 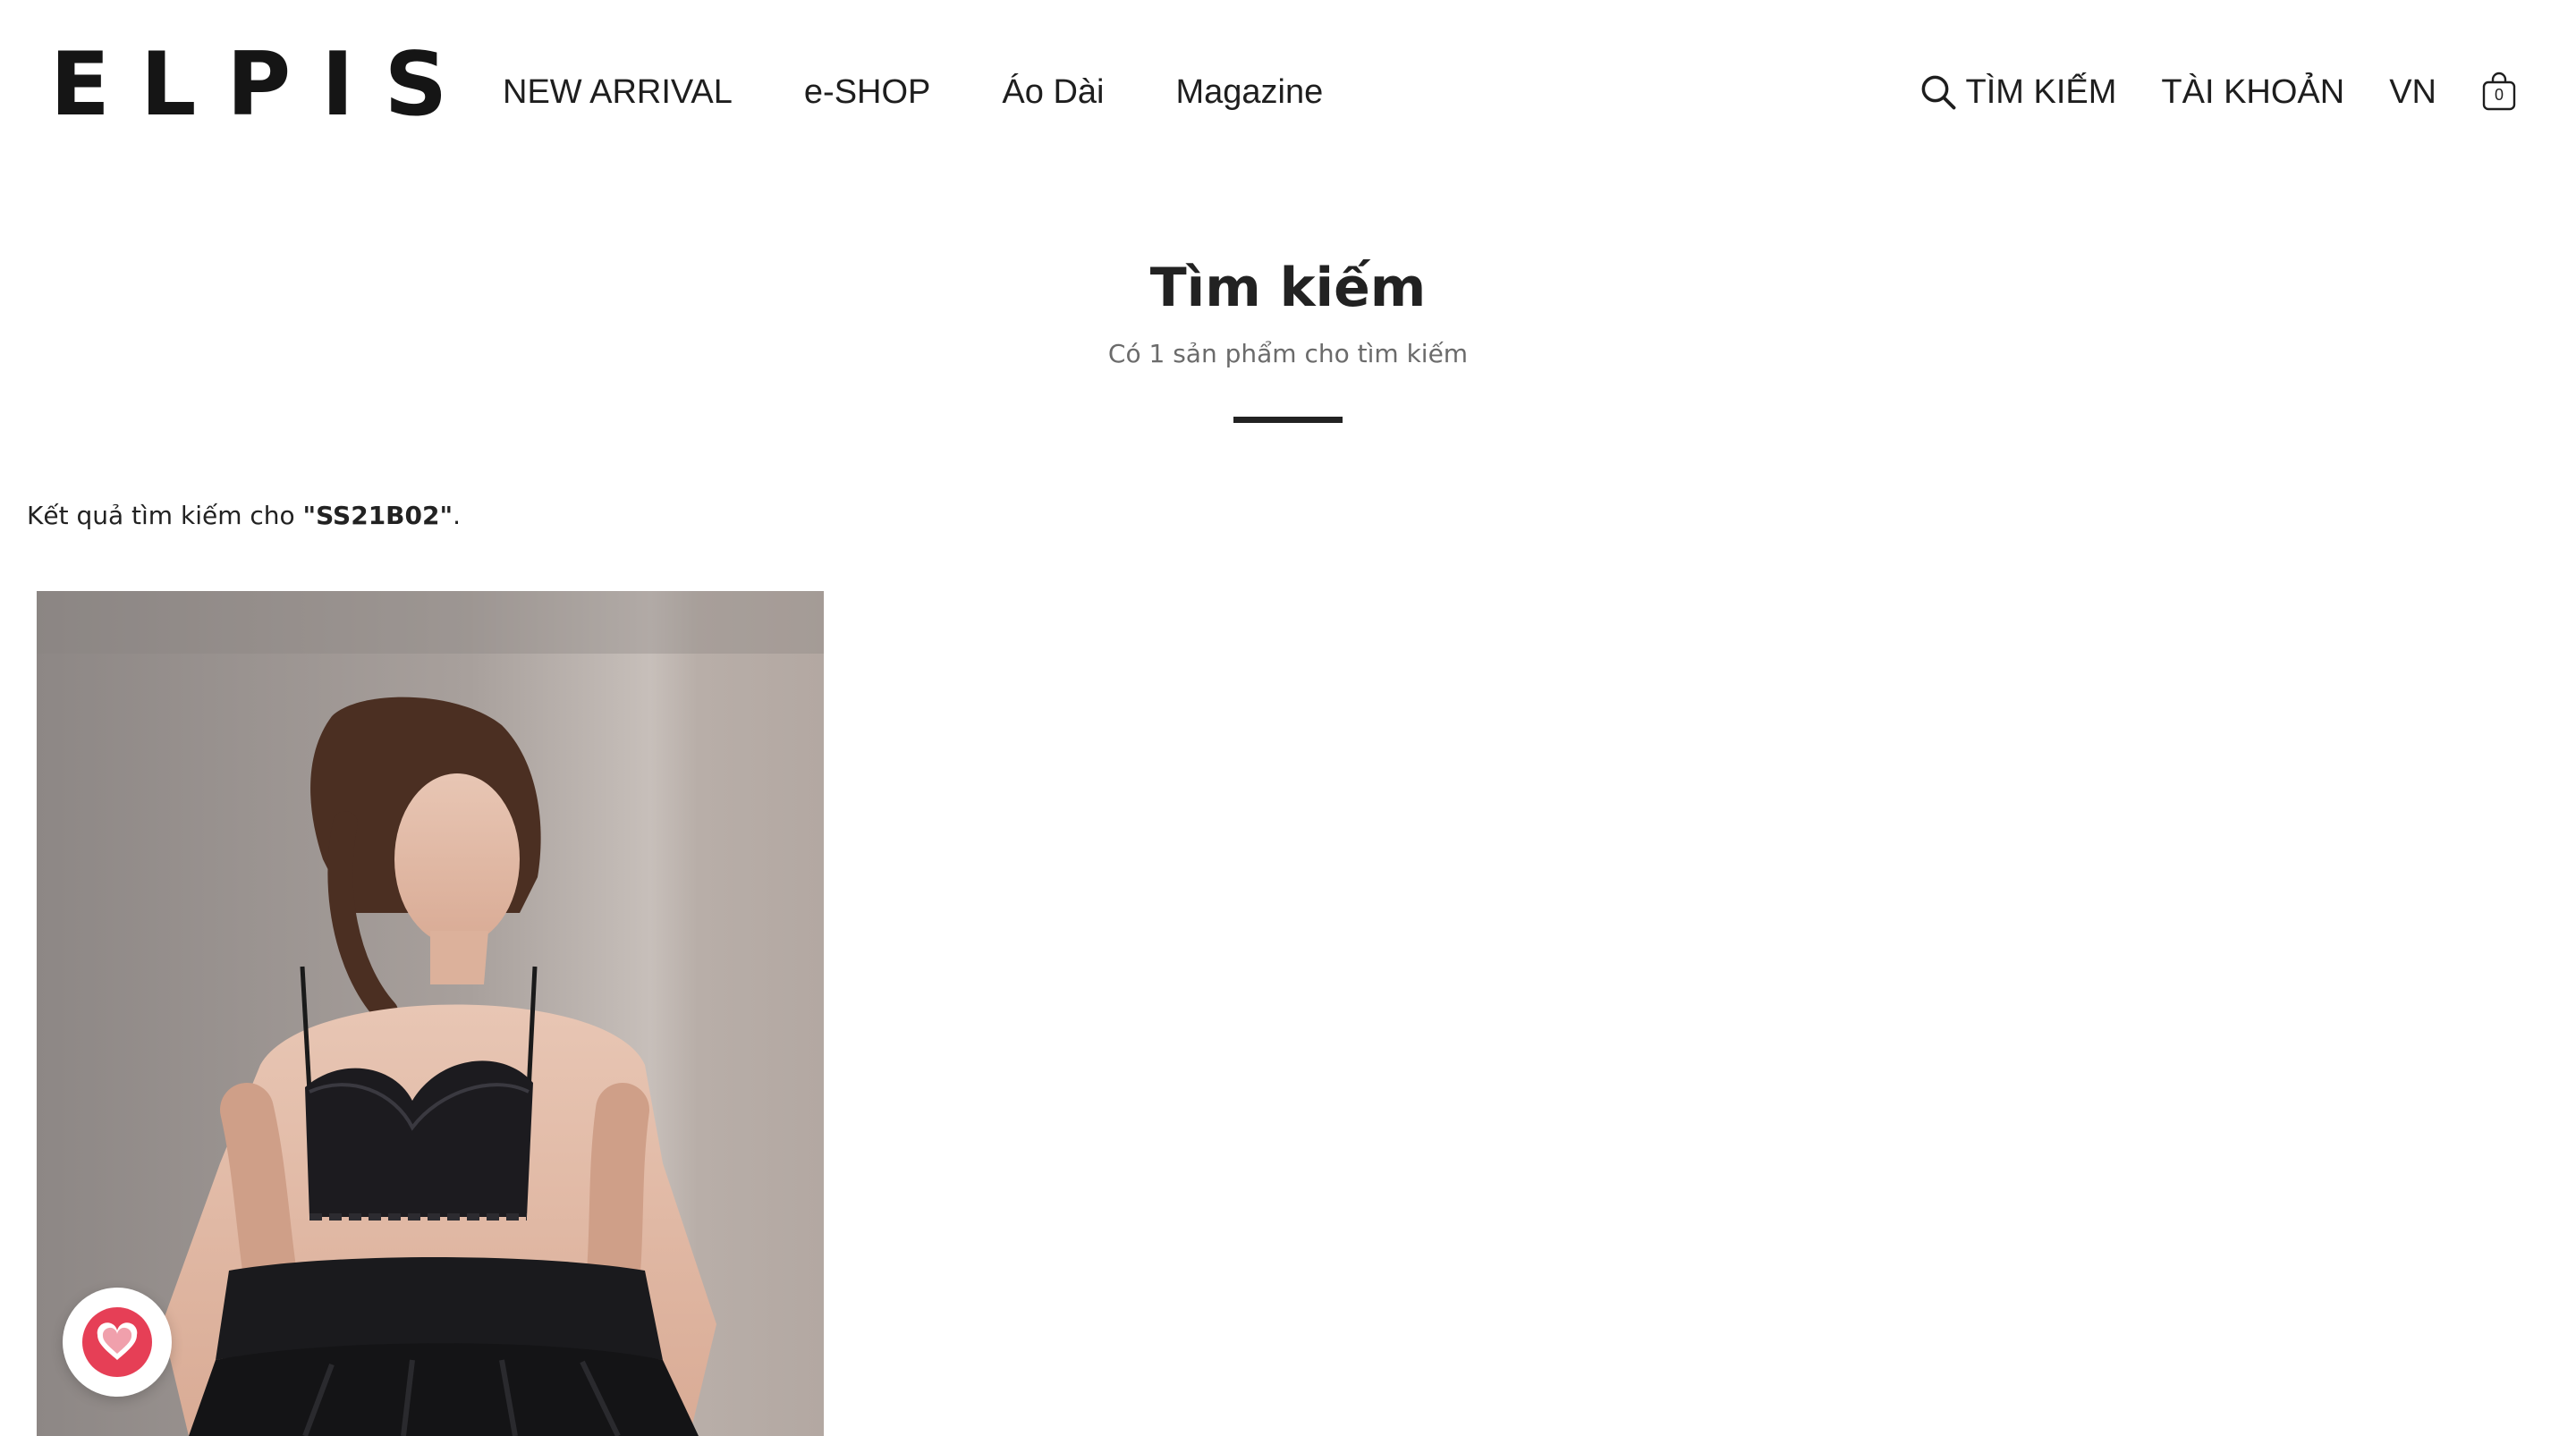 I want to click on search-link: TÌM KIẾM, so click(x=2018, y=92).